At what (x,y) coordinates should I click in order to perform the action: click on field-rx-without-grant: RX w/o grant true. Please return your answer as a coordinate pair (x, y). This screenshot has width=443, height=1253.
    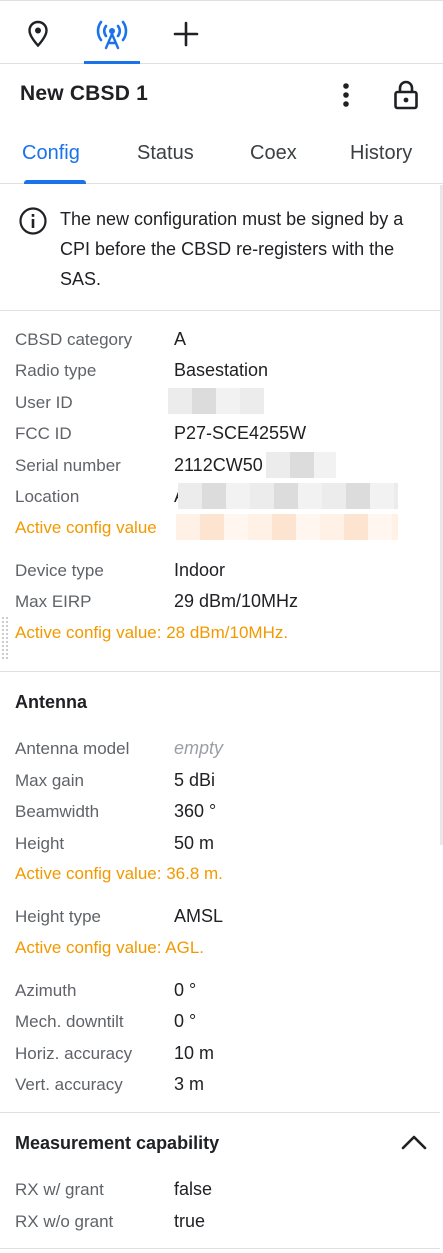
    Looking at the image, I should click on (227, 1222).